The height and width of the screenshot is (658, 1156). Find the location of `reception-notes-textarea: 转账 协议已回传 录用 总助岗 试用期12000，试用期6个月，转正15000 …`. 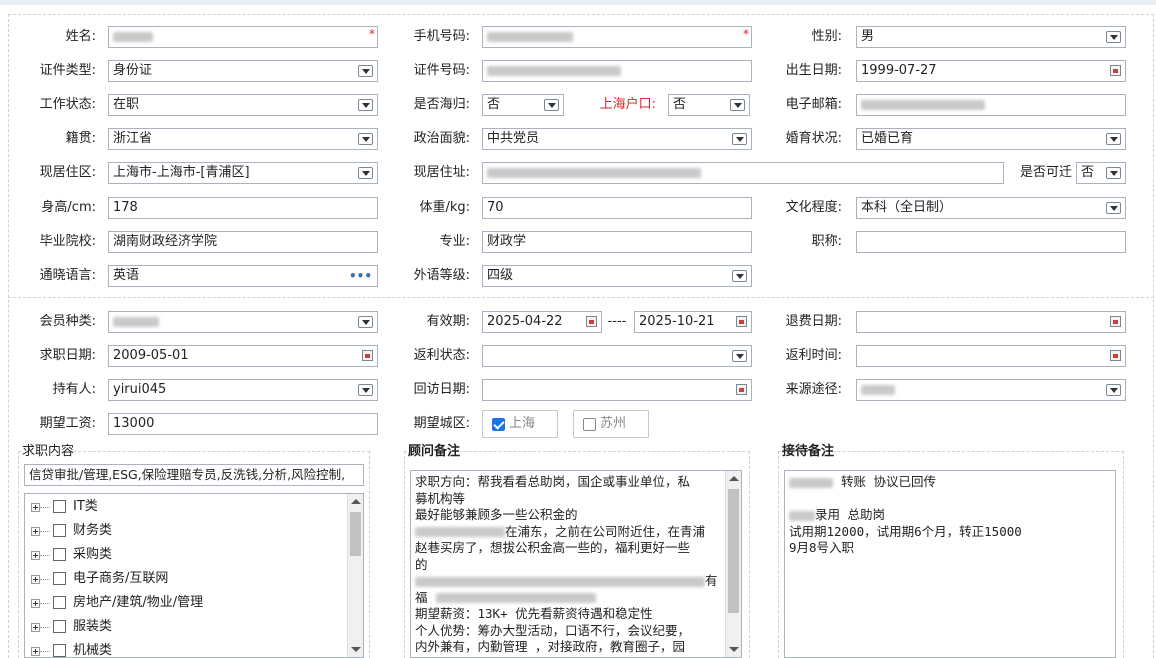

reception-notes-textarea: 转账 协议已回传 录用 总助岗 试用期12000，试用期6个月，转正15000 … is located at coordinates (950, 564).